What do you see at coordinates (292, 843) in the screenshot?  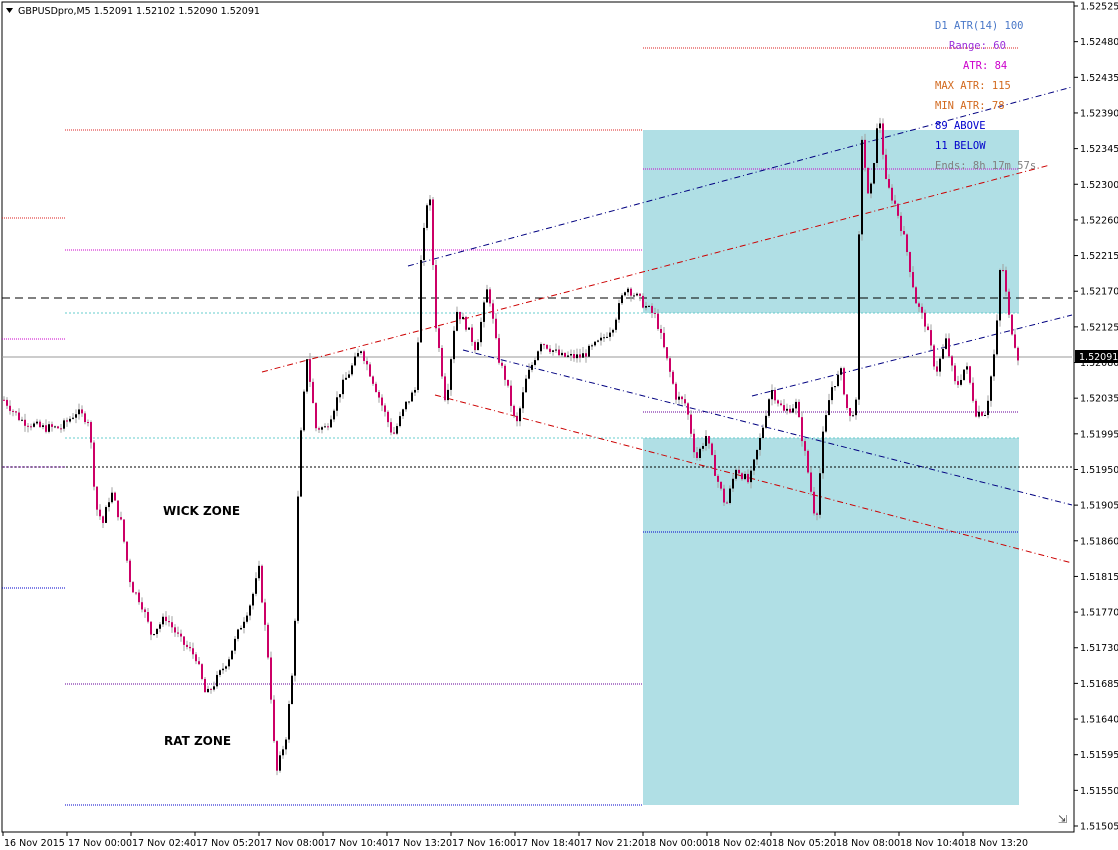 I see `x-tick-label: 17 Nov 08:00` at bounding box center [292, 843].